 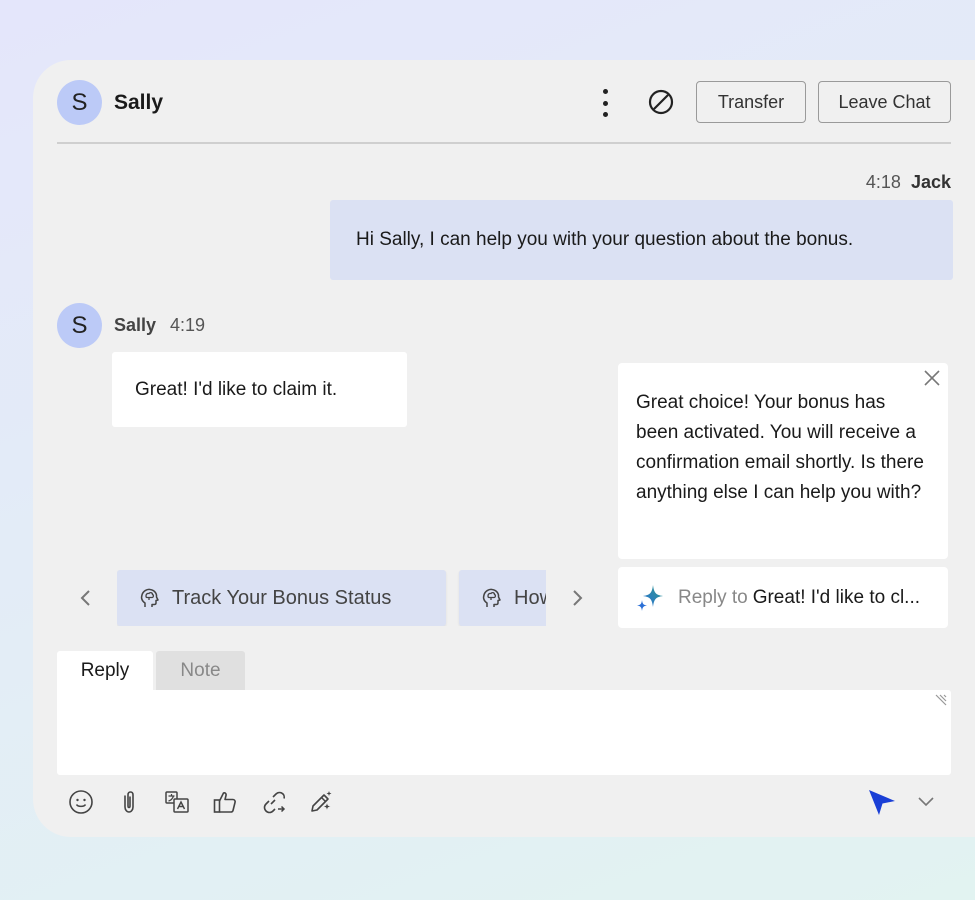 What do you see at coordinates (650, 597) in the screenshot?
I see `sparkle-icon` at bounding box center [650, 597].